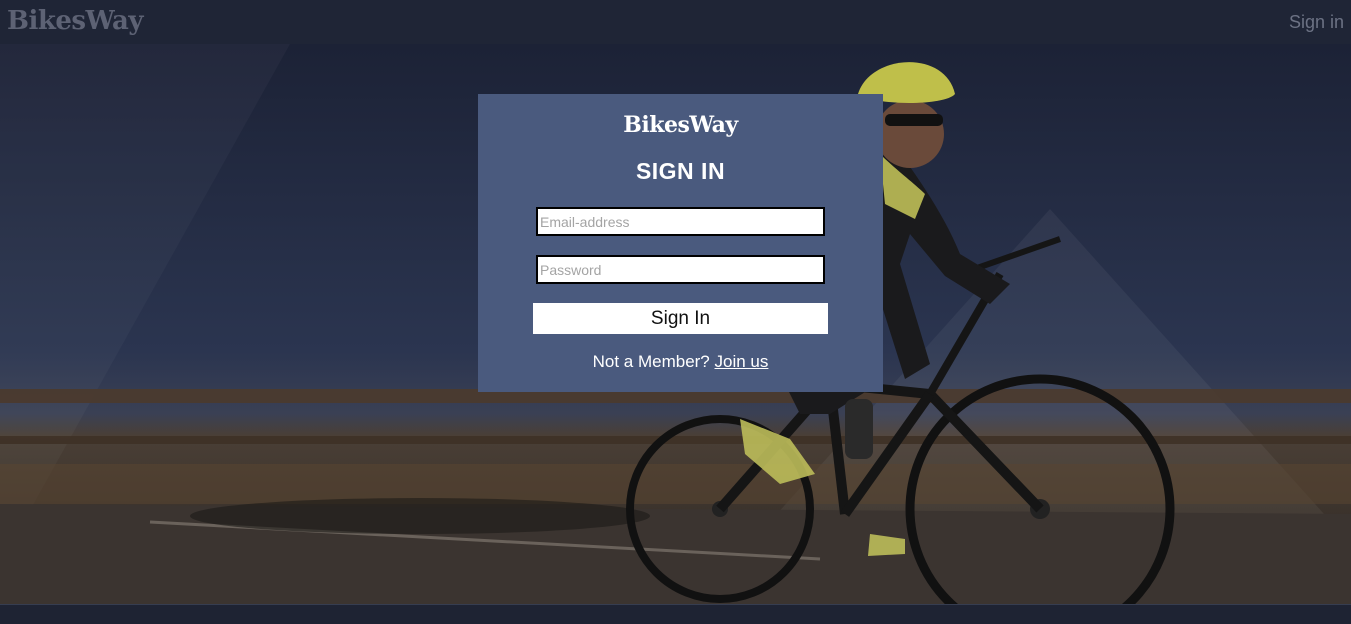 The height and width of the screenshot is (624, 1351). I want to click on join-us-link: Join us, so click(742, 361).